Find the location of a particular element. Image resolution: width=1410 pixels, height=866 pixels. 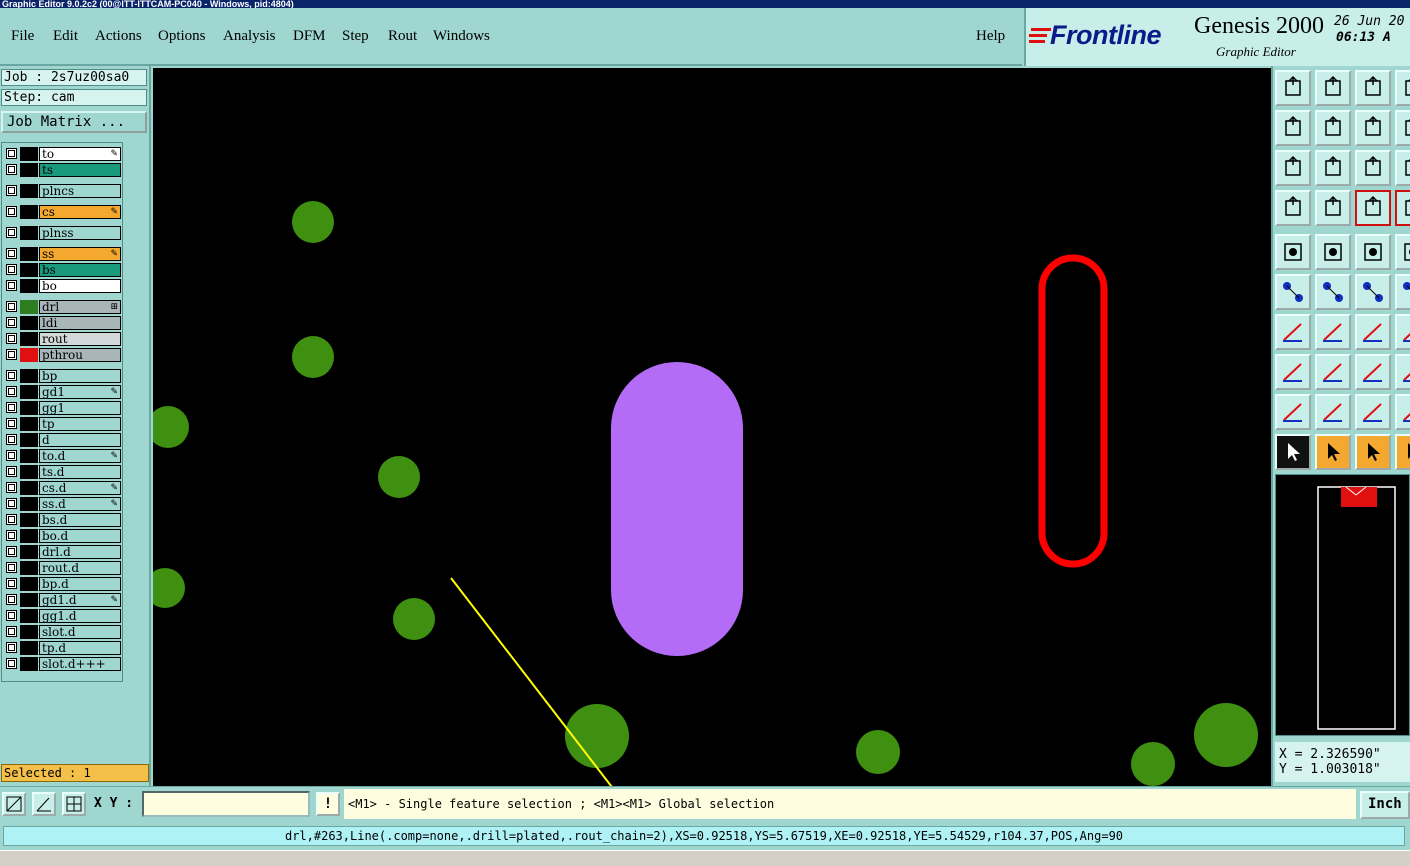

step-button is located at coordinates (1402, 372).